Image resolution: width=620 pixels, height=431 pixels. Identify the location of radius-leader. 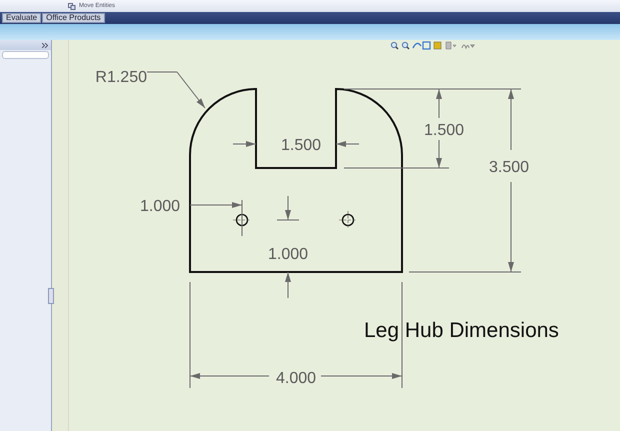
(176, 90).